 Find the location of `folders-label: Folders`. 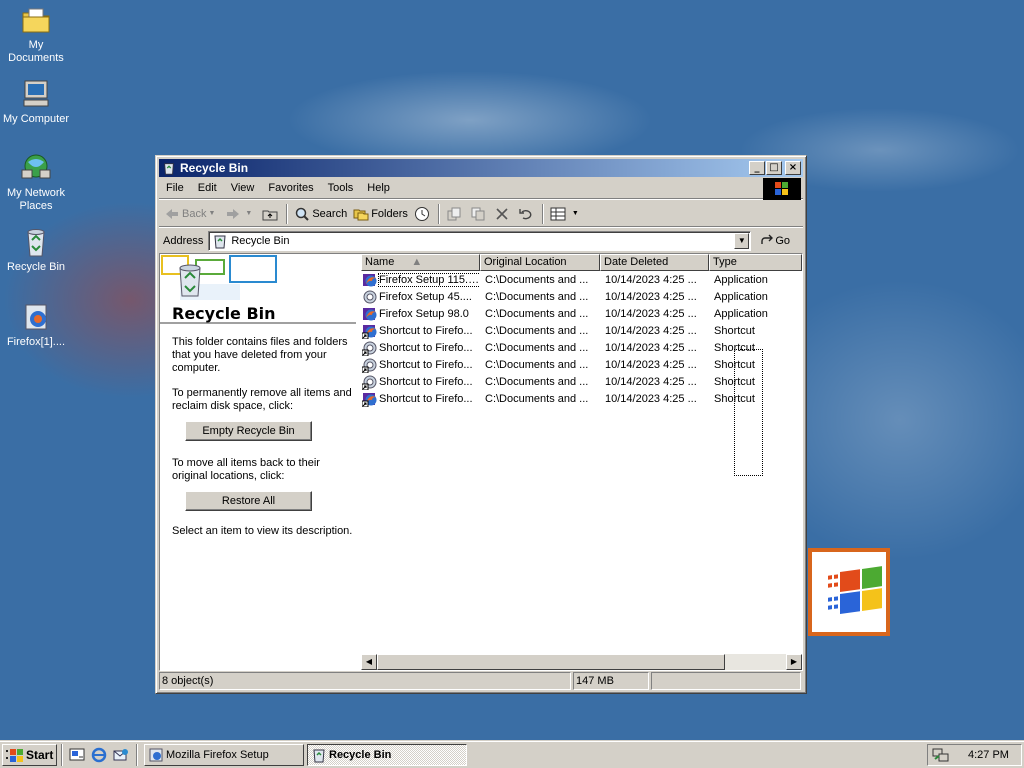

folders-label: Folders is located at coordinates (389, 213).